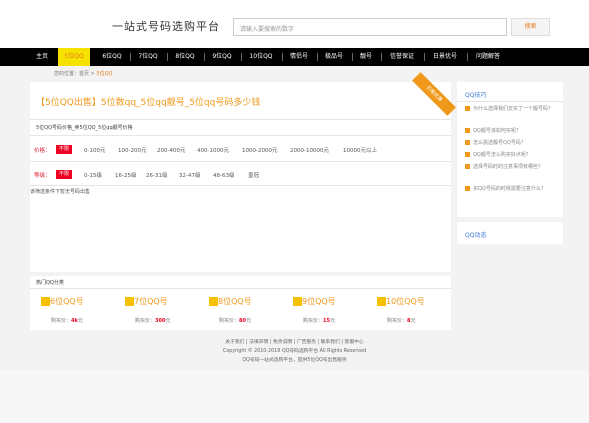  I want to click on sidebar-article-link: QQ靓号该如何买呢？, so click(512, 131).